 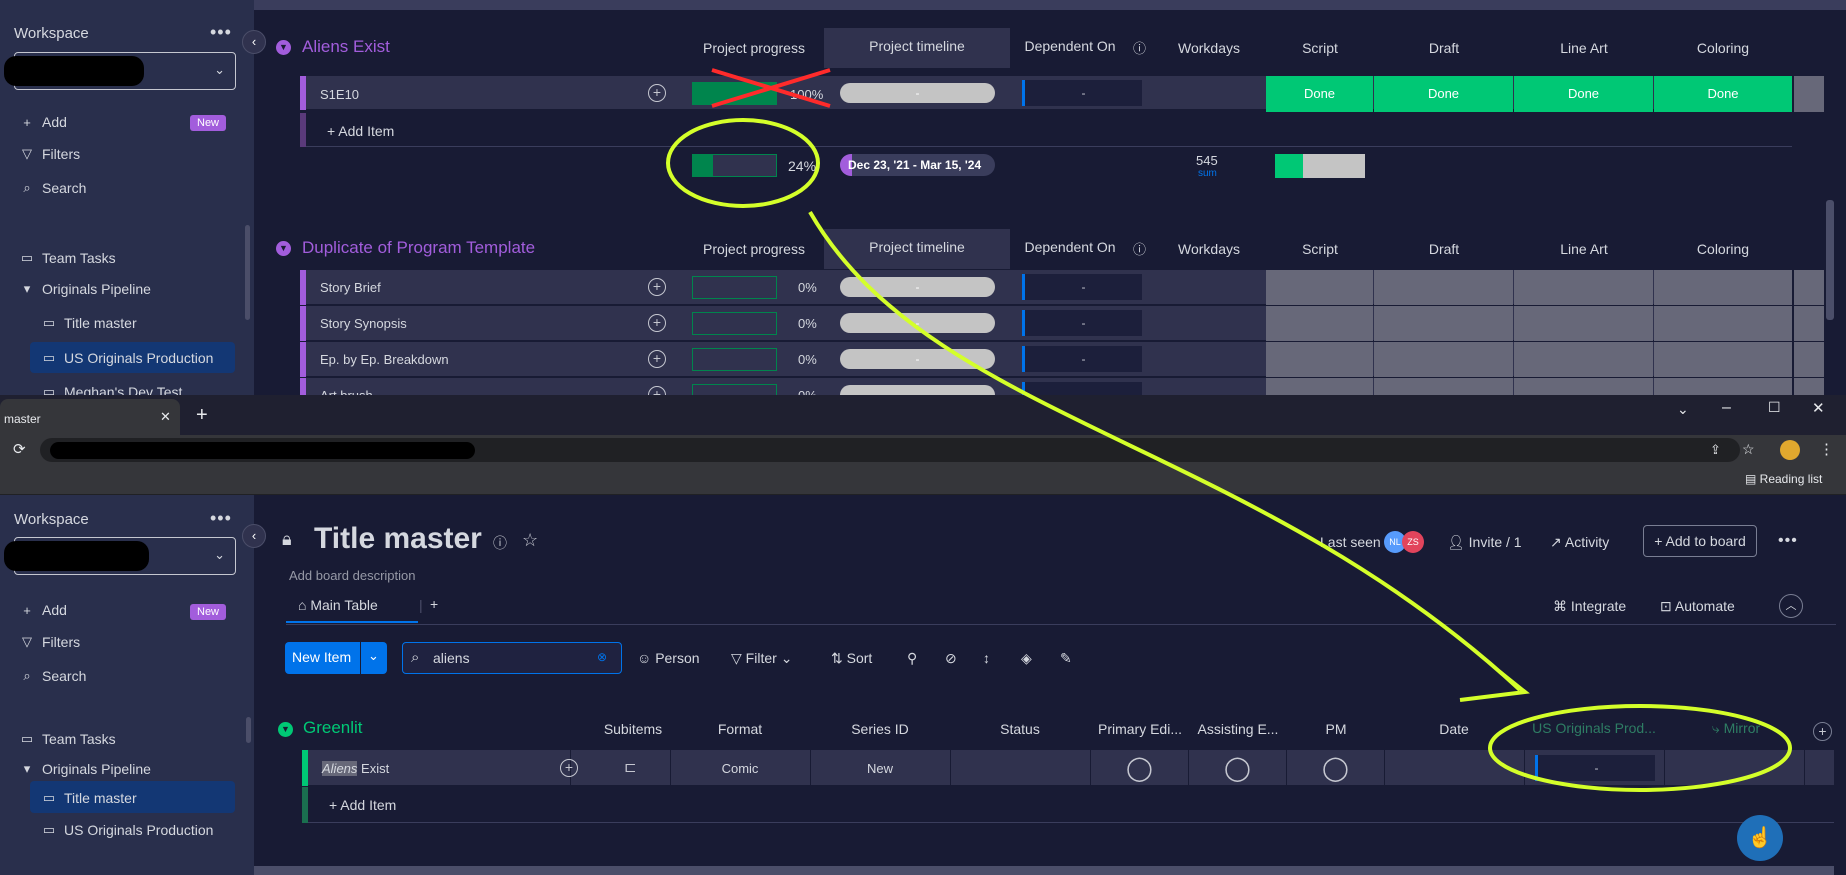 What do you see at coordinates (754, 48) in the screenshot?
I see `col-project-progress: Project progress` at bounding box center [754, 48].